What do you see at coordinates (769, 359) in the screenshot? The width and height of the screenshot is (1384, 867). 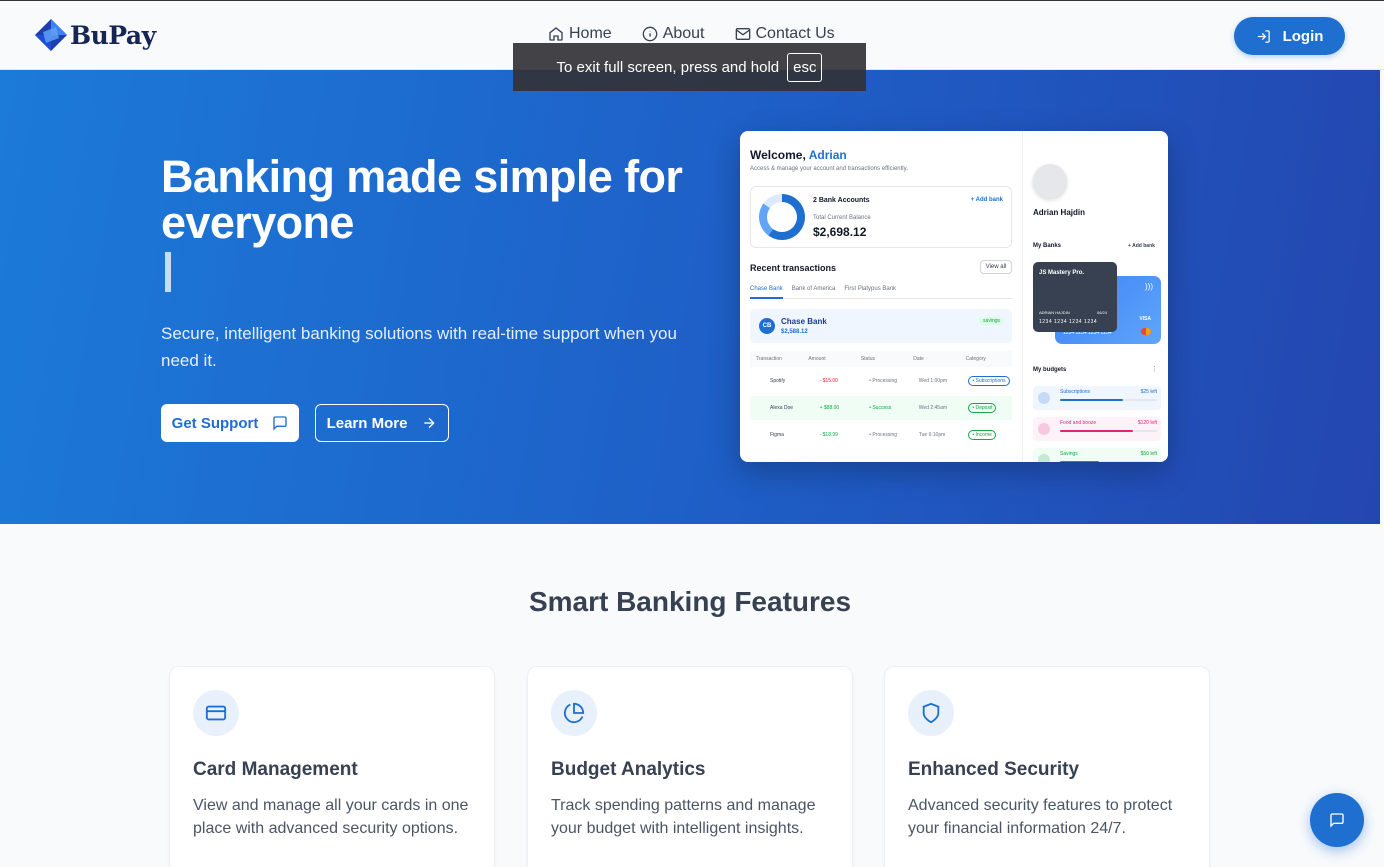 I see `table-header-cell: Transaction` at bounding box center [769, 359].